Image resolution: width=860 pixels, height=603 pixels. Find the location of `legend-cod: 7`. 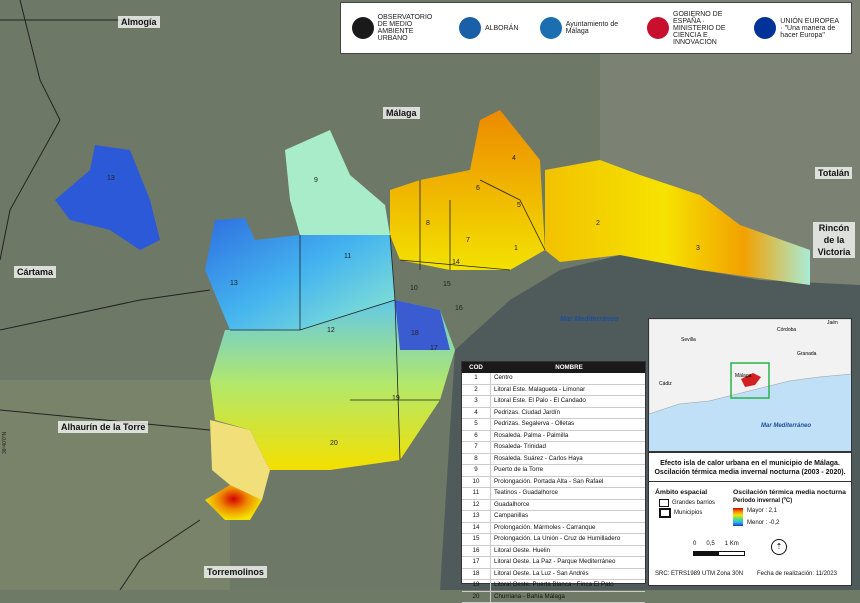

legend-cod: 7 is located at coordinates (476, 447).